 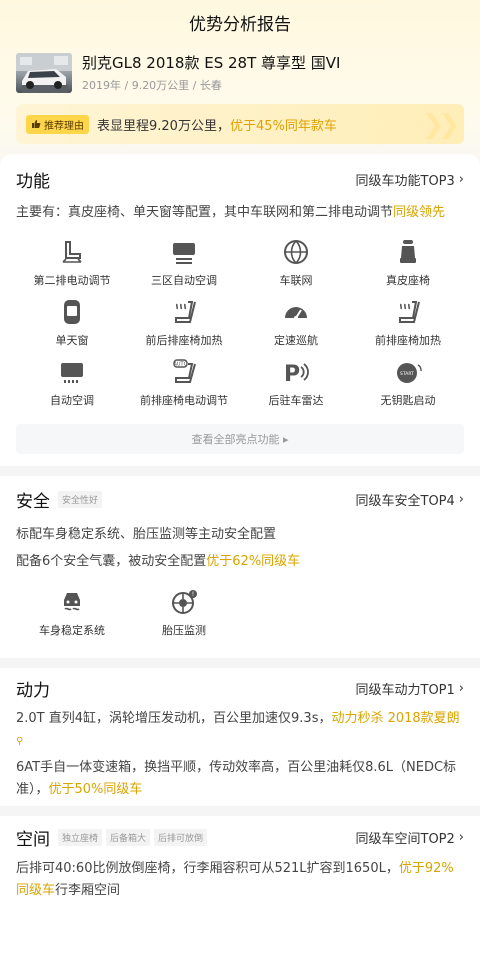 I want to click on safety-tag: 安全性好, so click(x=80, y=499).